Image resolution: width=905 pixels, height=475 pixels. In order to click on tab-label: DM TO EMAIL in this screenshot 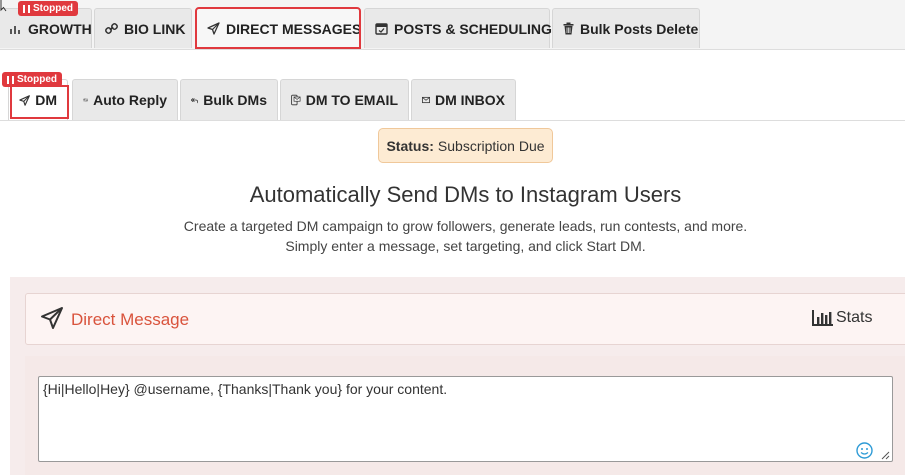, I will do `click(351, 100)`.